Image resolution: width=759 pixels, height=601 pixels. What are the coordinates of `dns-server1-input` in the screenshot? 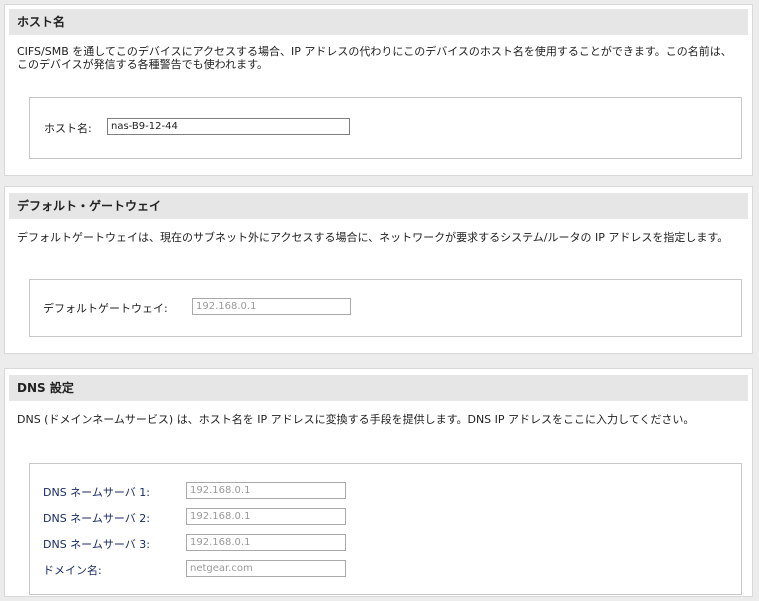 It's located at (266, 490).